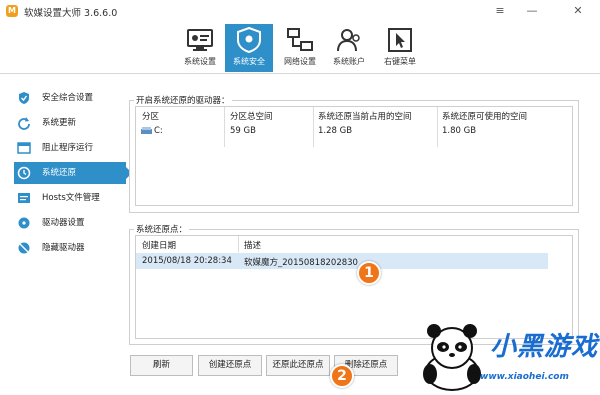  I want to click on watermark: 小黑游戏 www.xiaohei.com, so click(505, 357).